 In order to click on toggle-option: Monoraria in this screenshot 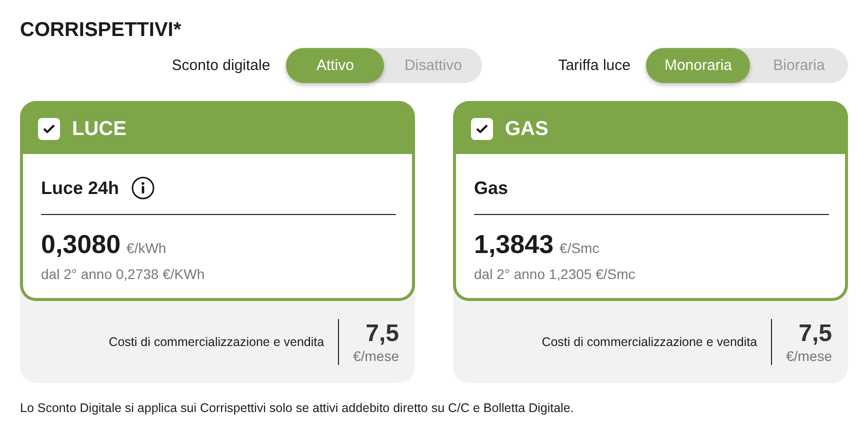, I will do `click(698, 65)`.